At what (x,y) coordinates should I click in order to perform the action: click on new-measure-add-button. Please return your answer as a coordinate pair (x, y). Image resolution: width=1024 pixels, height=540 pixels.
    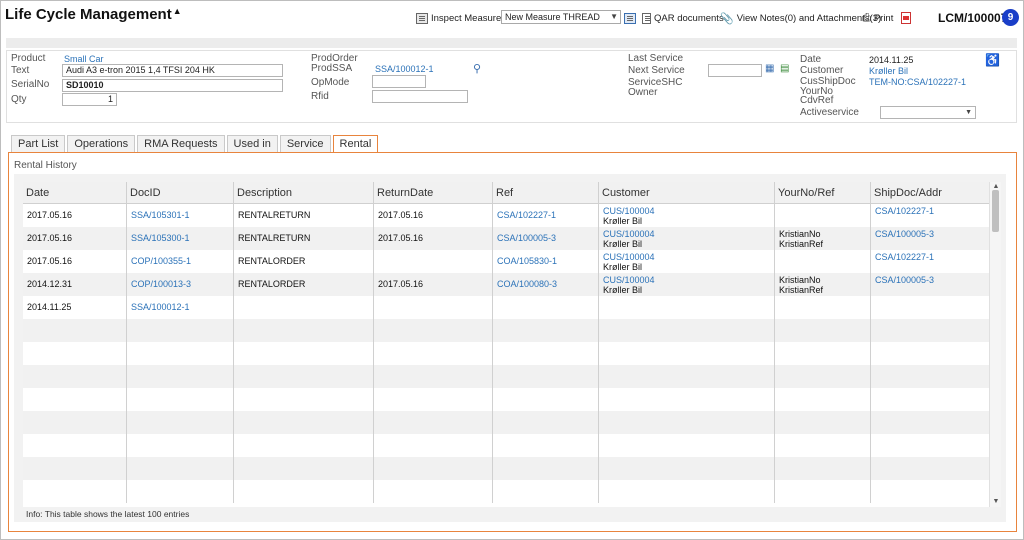
    Looking at the image, I should click on (630, 18).